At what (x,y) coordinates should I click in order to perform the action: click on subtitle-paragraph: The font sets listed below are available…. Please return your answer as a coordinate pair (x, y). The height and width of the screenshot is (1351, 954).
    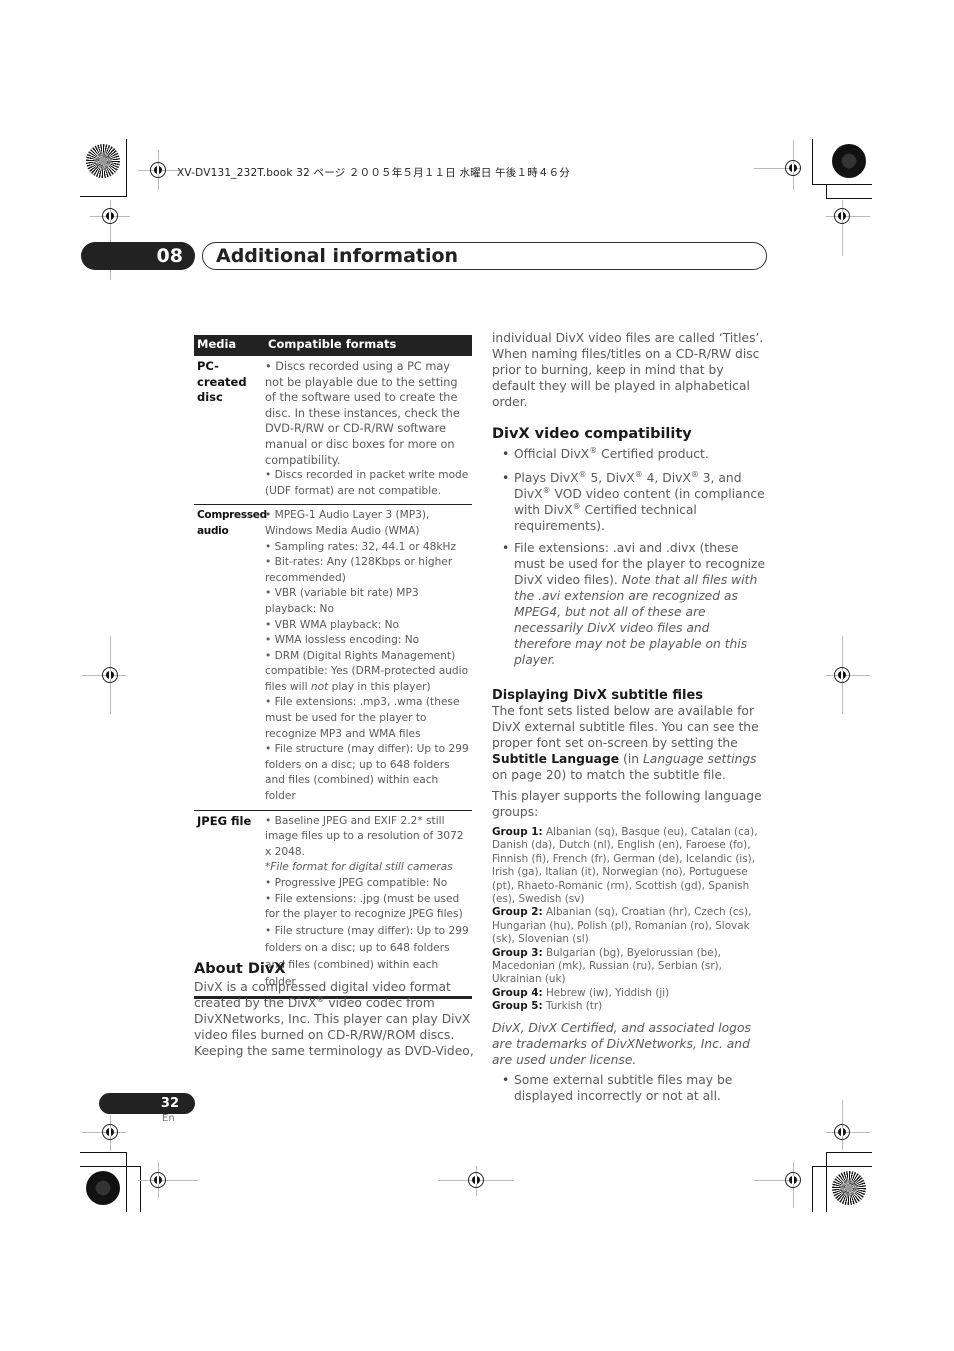
    Looking at the image, I should click on (625, 743).